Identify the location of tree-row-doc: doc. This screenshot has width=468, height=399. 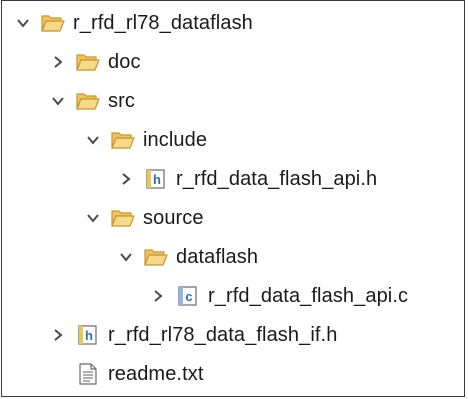
(94, 62).